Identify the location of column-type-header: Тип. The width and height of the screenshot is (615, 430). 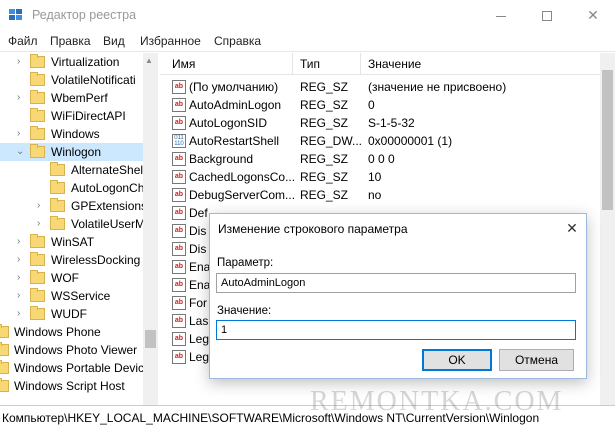
(310, 64).